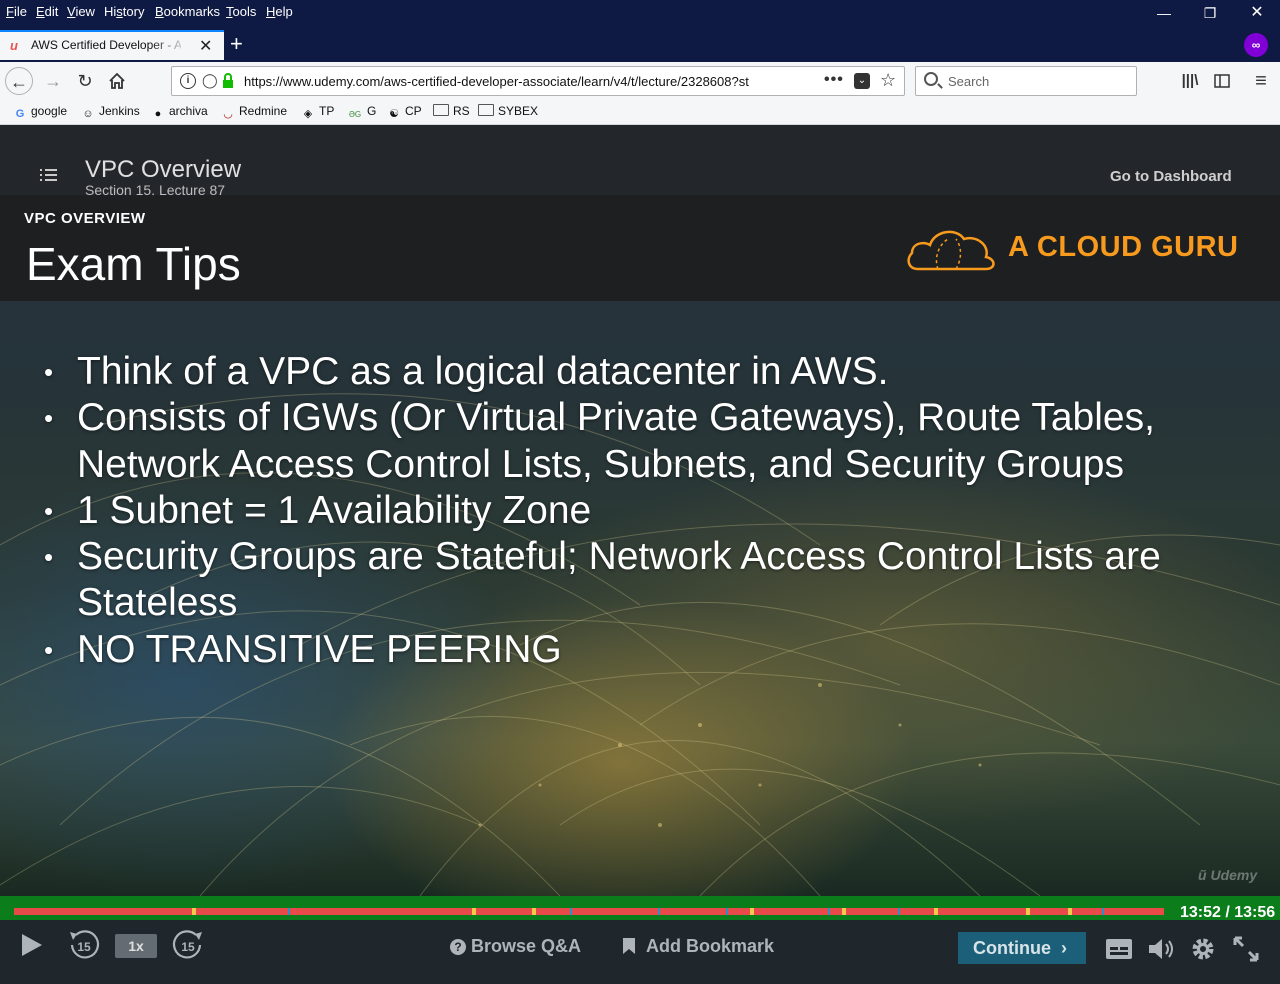  Describe the element at coordinates (228, 80) in the screenshot. I see `lock-icon` at that location.